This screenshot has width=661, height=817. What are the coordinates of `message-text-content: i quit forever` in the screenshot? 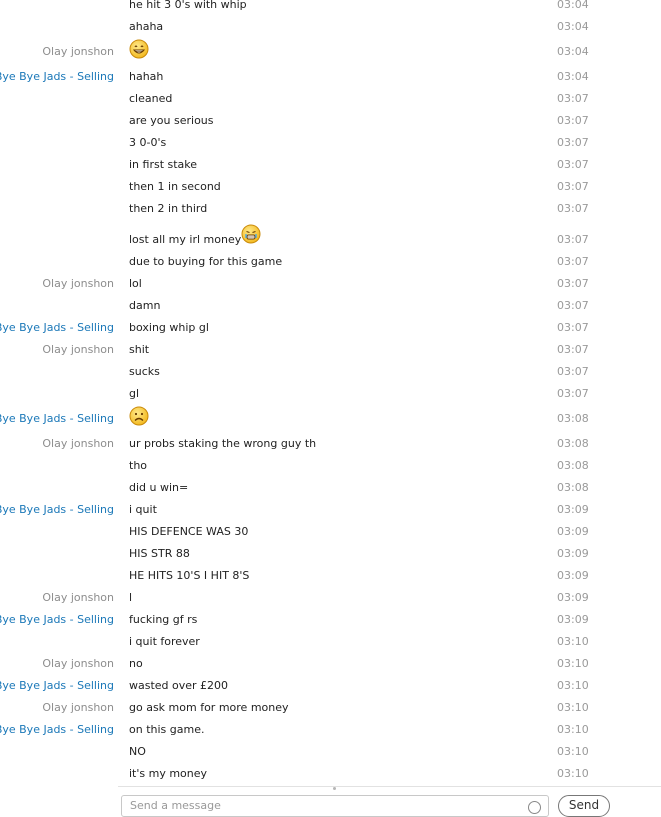 It's located at (164, 641).